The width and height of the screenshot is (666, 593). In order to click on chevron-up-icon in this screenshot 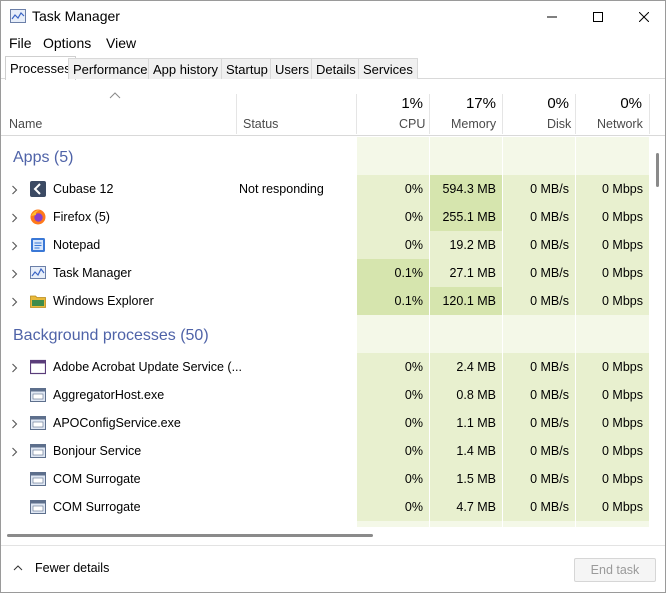, I will do `click(18, 568)`.